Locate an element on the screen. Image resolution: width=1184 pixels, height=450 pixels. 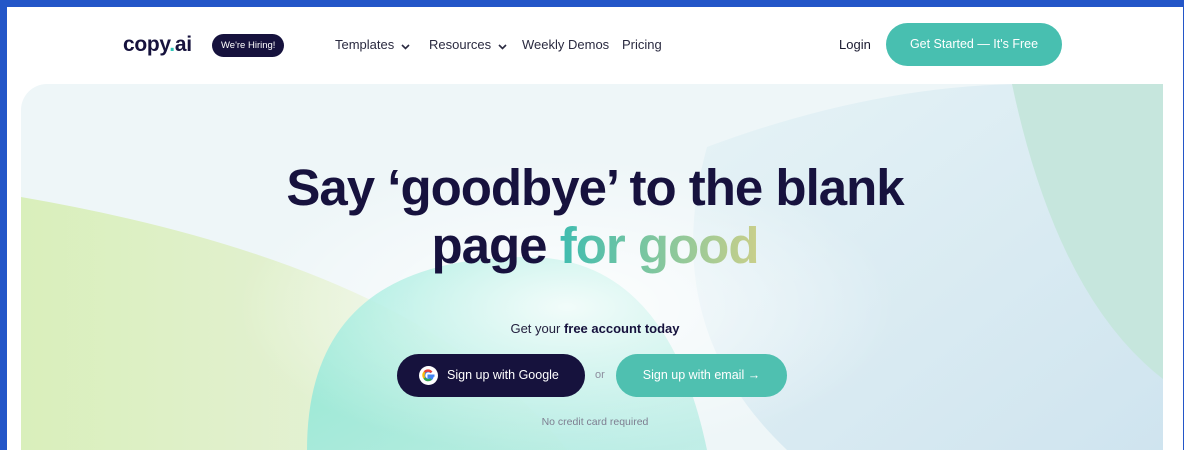
or-separator: or is located at coordinates (600, 375).